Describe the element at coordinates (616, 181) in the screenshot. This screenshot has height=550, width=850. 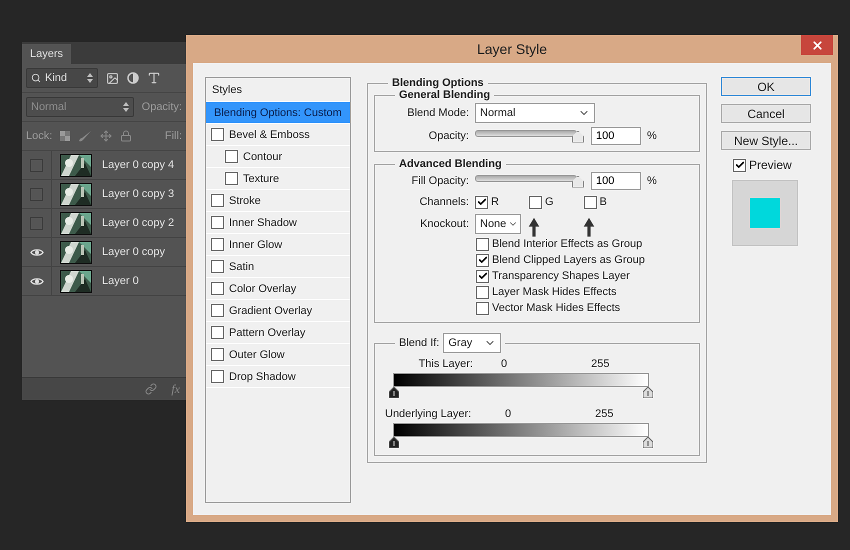
I see `fill-opacity-field: 100` at that location.